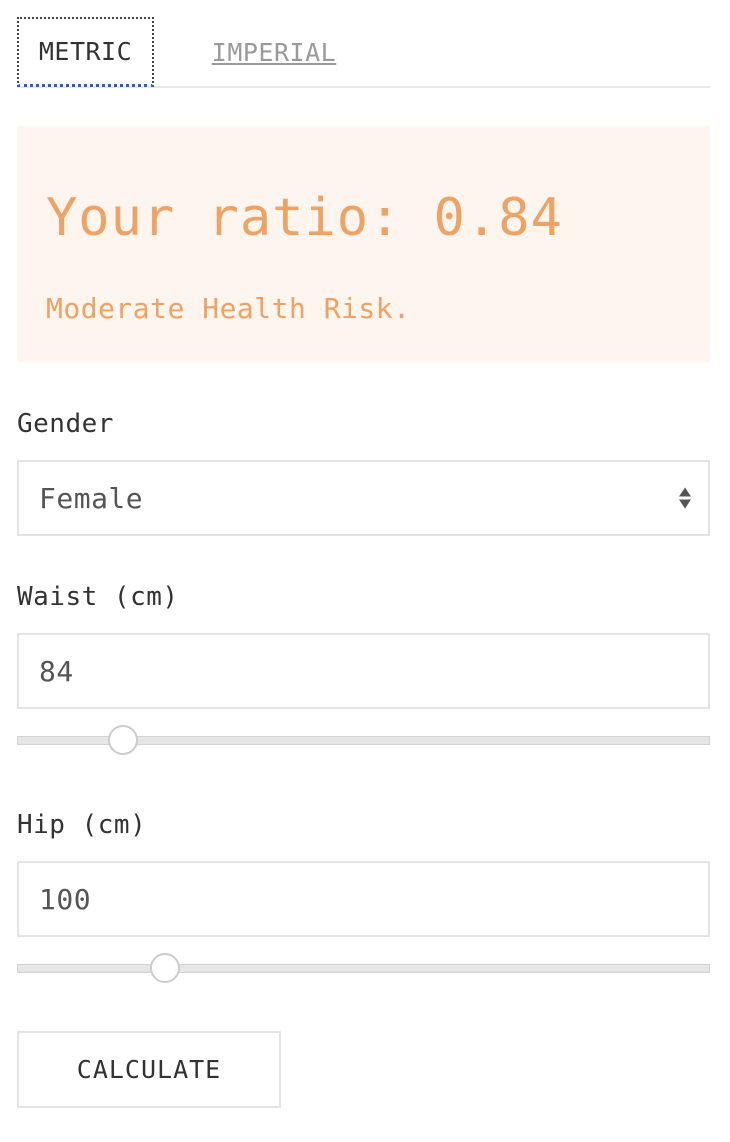 This screenshot has height=1142, width=730. What do you see at coordinates (363, 899) in the screenshot?
I see `hip-input: 100` at bounding box center [363, 899].